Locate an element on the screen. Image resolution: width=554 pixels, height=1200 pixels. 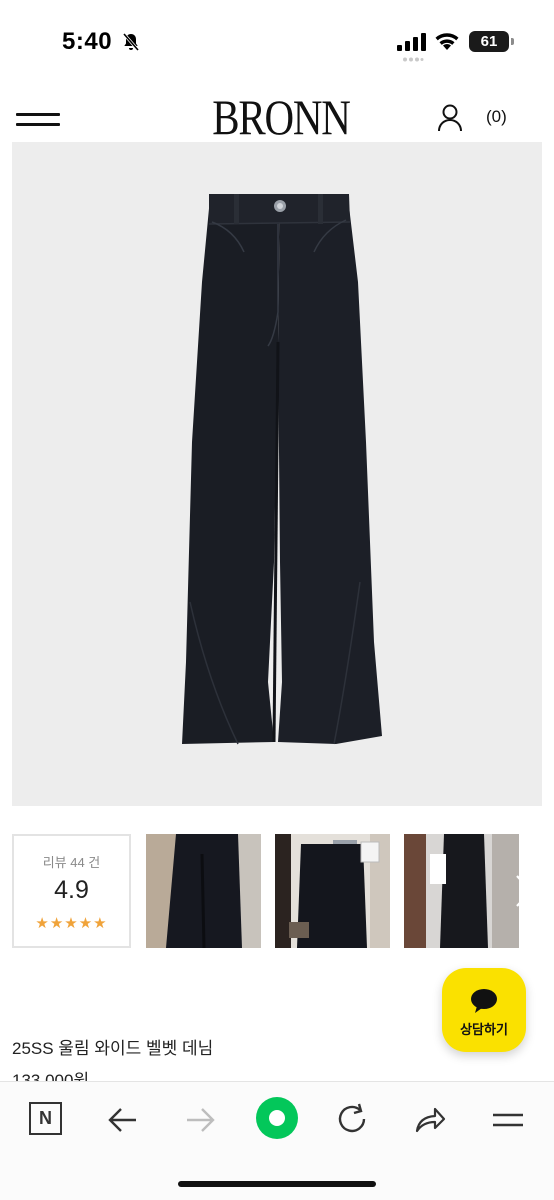
review-score: 4.9 is located at coordinates (71, 890).